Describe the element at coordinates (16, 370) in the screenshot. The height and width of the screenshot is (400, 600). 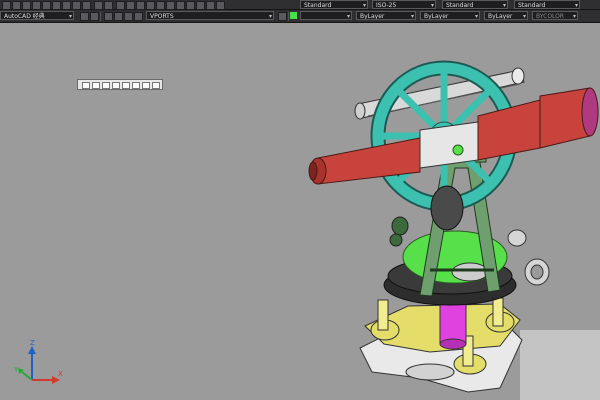
I see `ucs-y-label: Y` at that location.